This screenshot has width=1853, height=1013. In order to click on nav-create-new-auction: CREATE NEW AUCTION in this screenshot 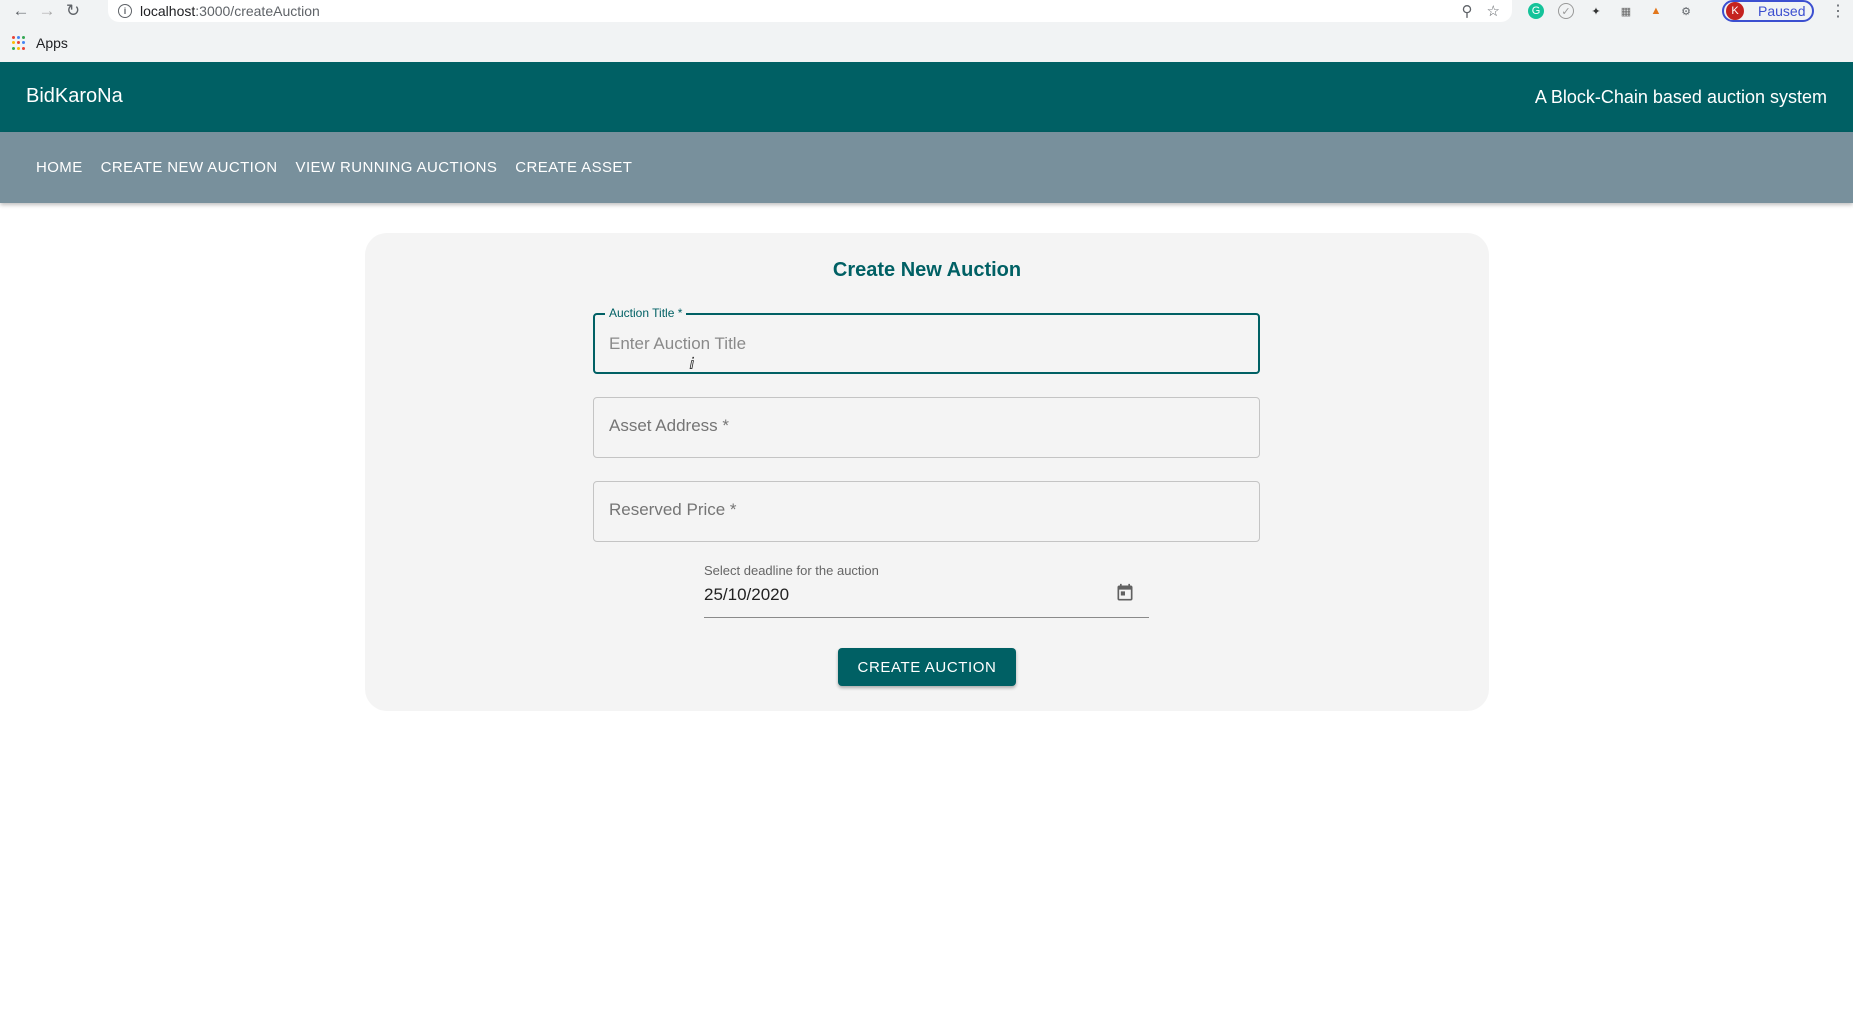, I will do `click(189, 167)`.